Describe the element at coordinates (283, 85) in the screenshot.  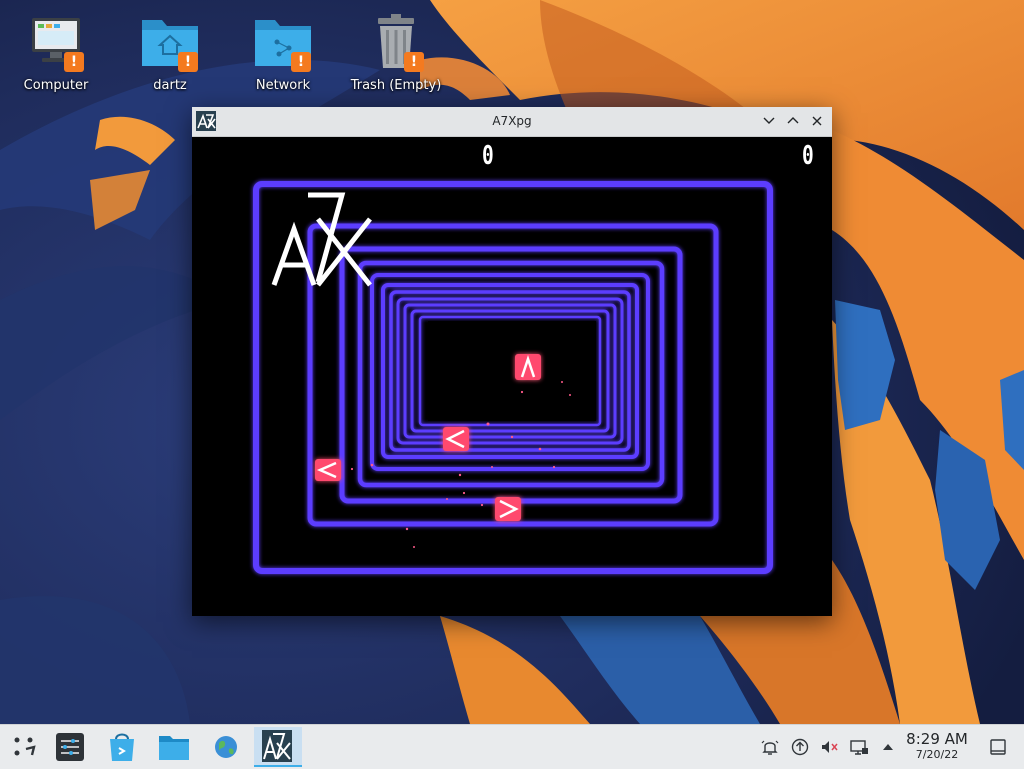
I see `desktop-icon-label: Network` at that location.